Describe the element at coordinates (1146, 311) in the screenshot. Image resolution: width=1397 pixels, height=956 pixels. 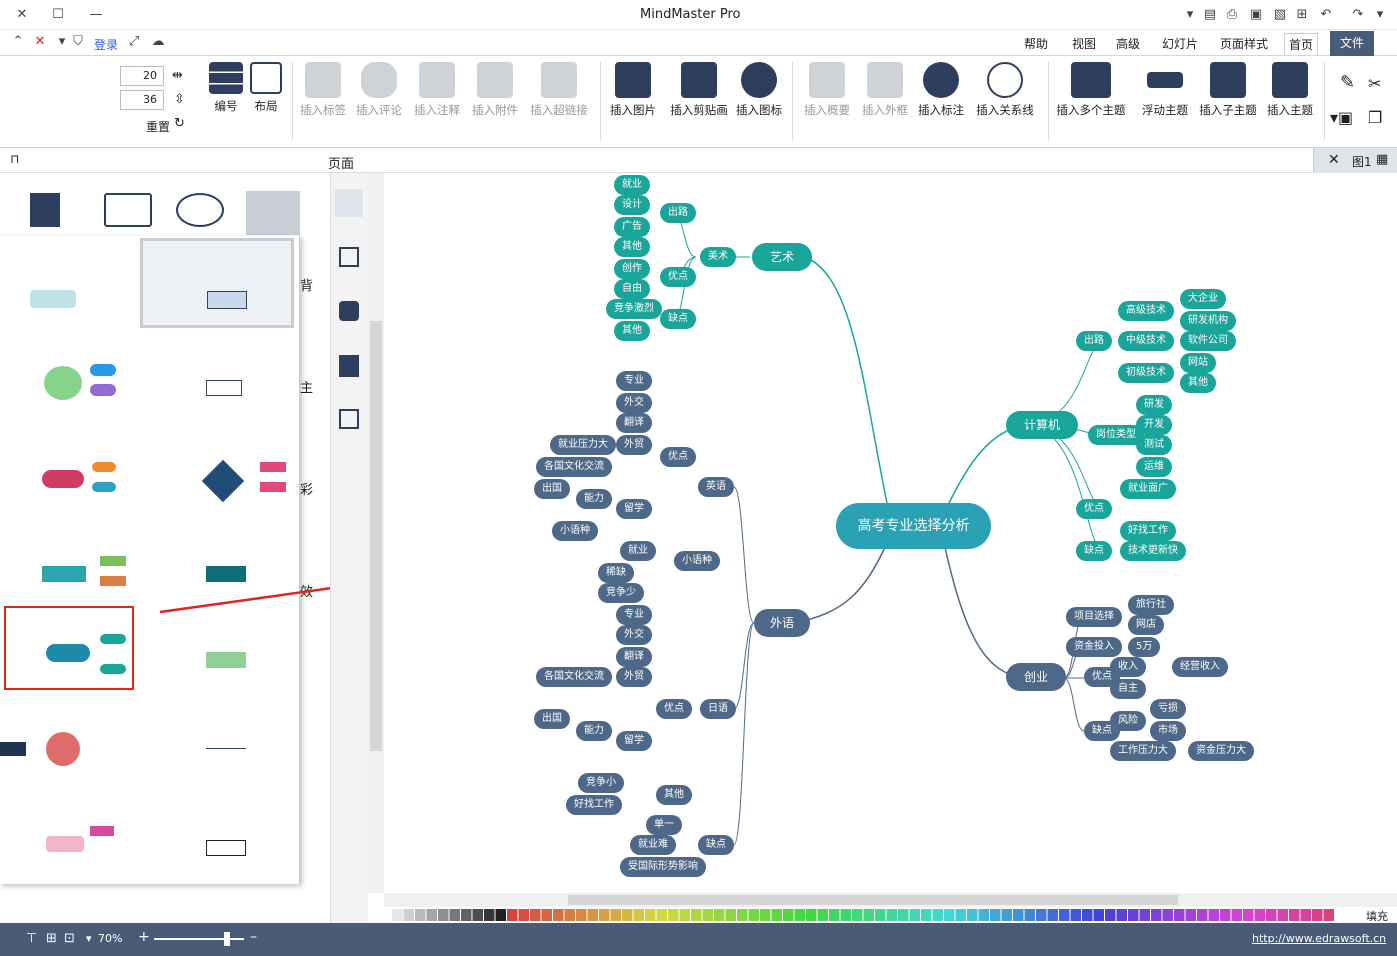
I see `subtopic: 高级技术` at that location.